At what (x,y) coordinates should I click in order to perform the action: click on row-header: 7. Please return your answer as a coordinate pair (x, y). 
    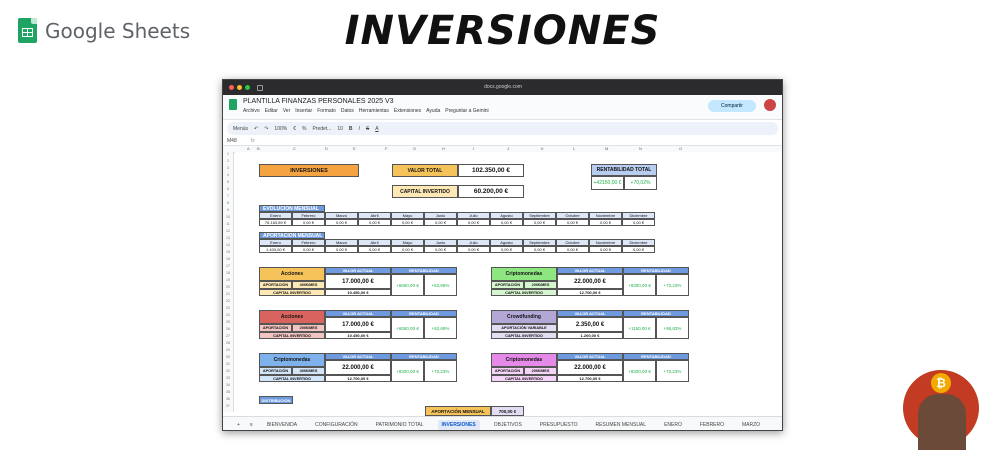
    Looking at the image, I should click on (228, 196).